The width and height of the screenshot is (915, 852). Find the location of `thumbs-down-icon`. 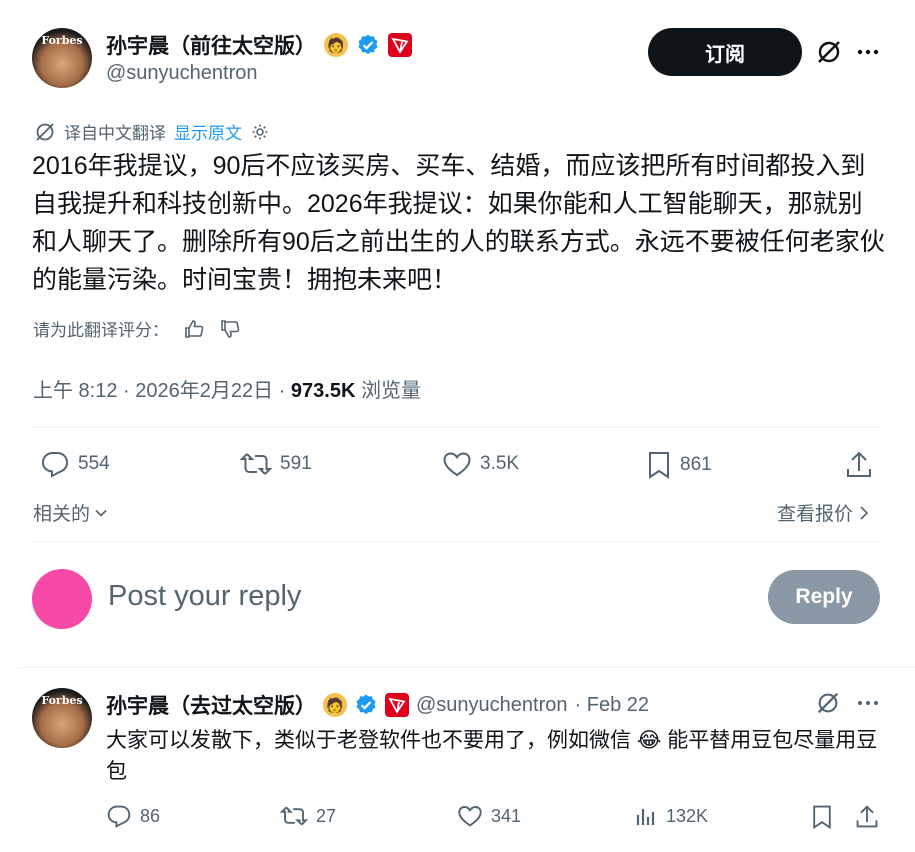

thumbs-down-icon is located at coordinates (230, 329).